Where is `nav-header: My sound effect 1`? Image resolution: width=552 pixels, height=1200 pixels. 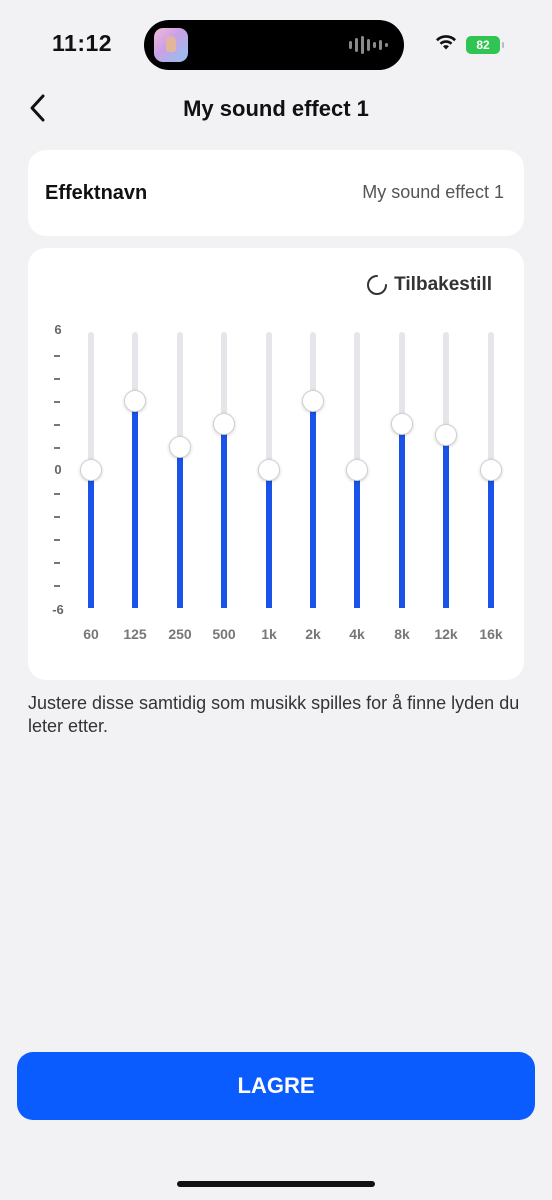 nav-header: My sound effect 1 is located at coordinates (276, 108).